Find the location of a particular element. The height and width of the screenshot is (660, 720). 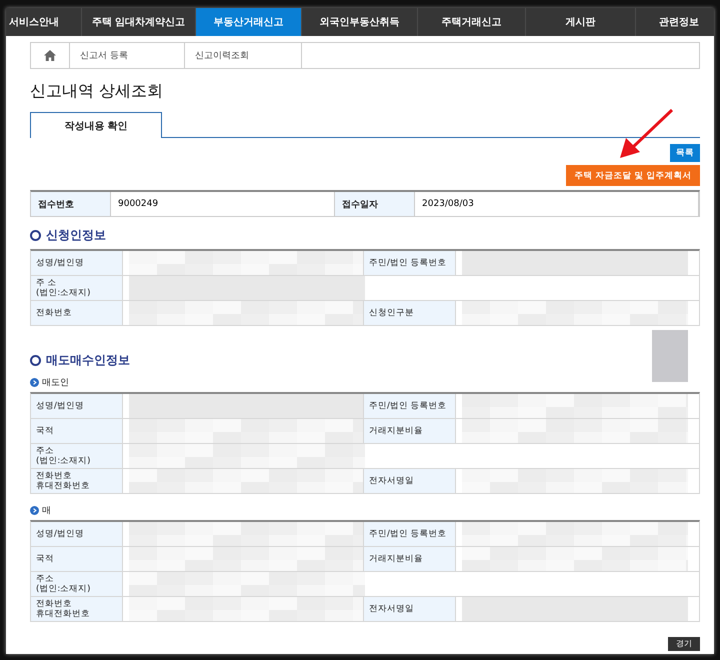

nav-tab: 외국인부동산취득 is located at coordinates (360, 22).